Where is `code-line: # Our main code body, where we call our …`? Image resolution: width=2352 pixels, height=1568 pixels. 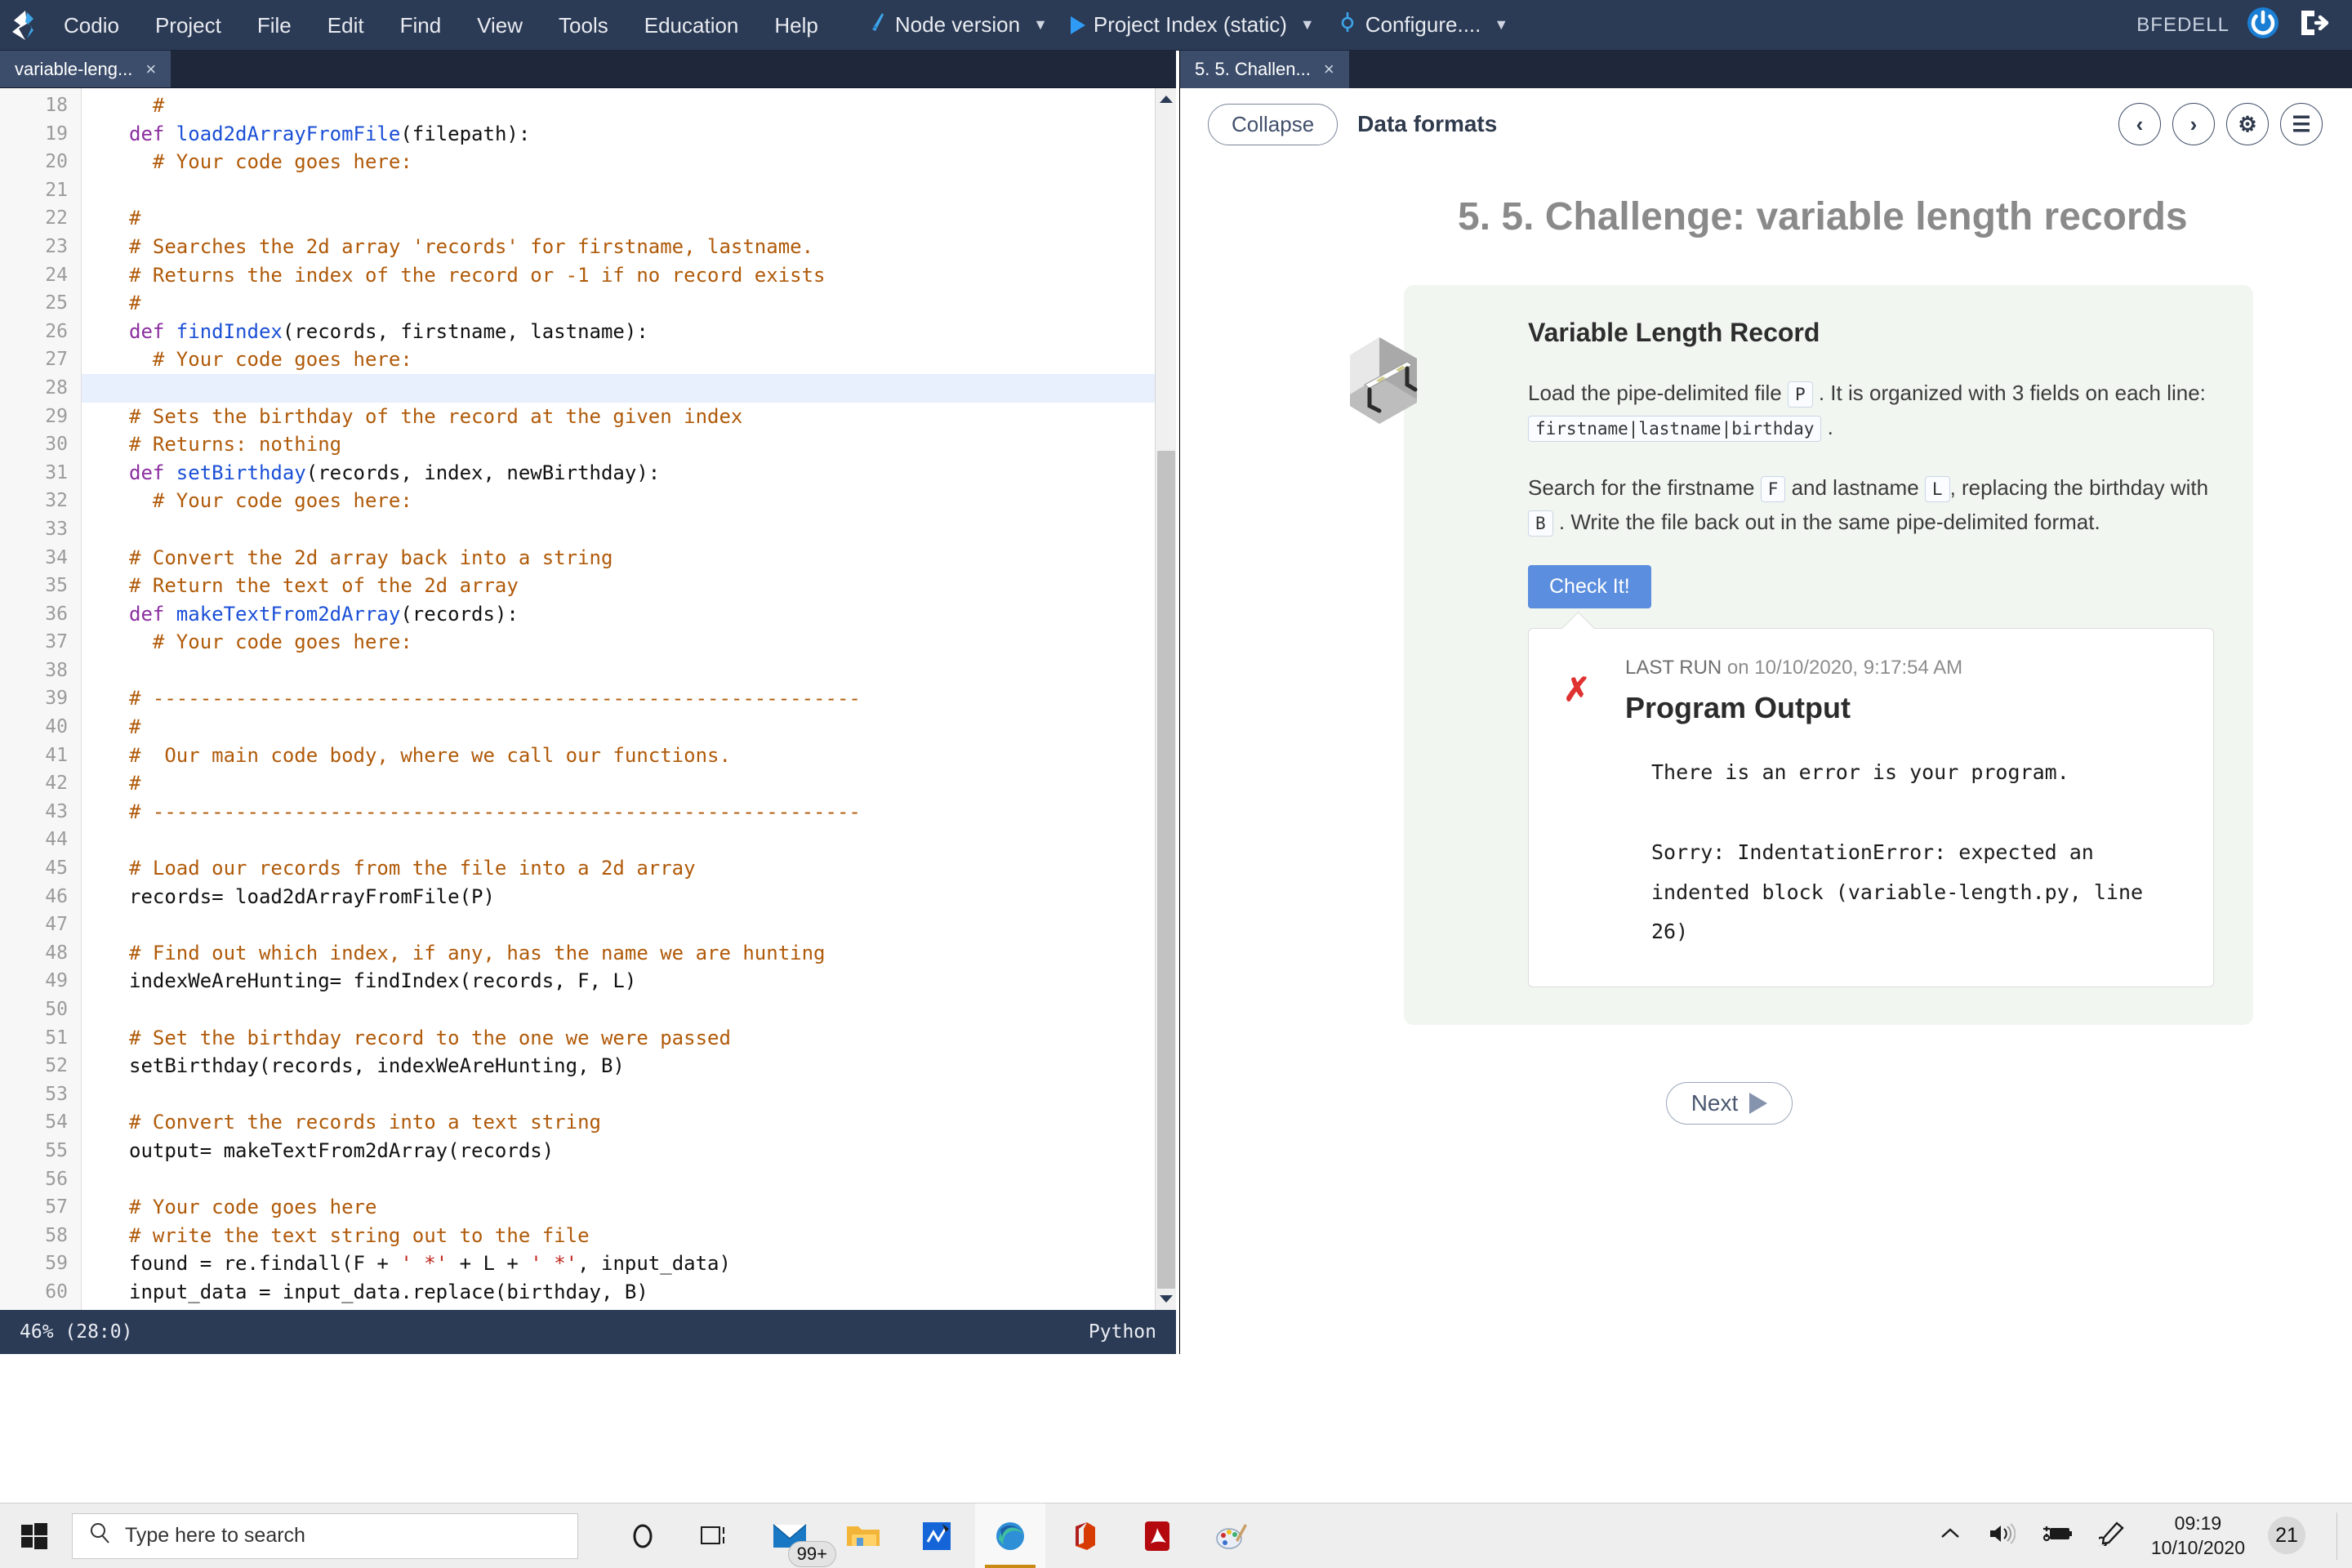 code-line: # Our main code body, where we call our … is located at coordinates (629, 756).